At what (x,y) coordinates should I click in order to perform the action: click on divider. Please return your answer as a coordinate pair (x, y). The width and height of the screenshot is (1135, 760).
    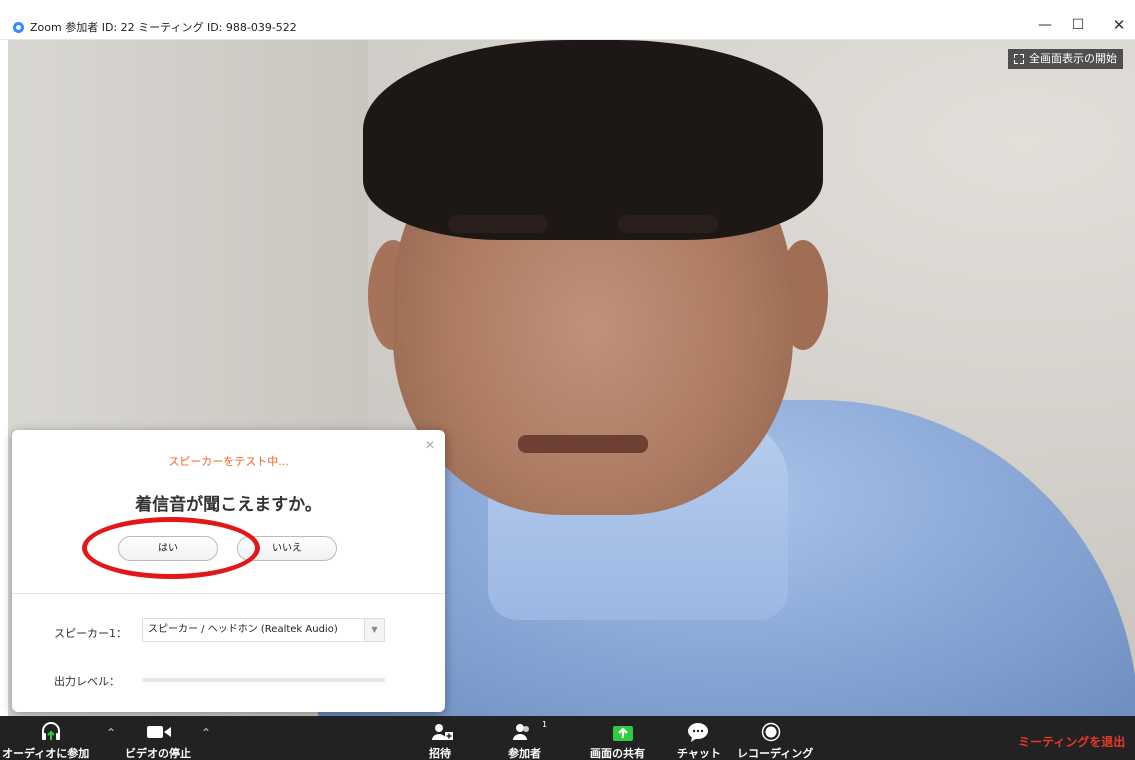
    Looking at the image, I should click on (228, 593).